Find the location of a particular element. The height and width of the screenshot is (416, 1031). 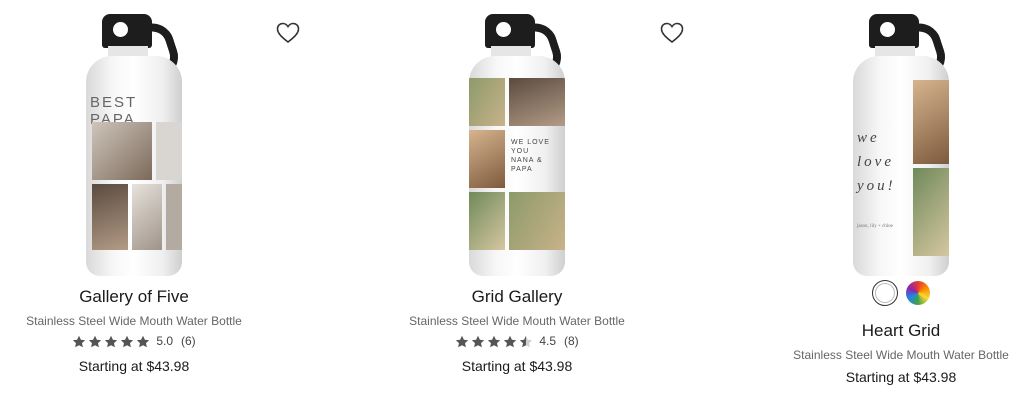

bottle-print-text: we love you! is located at coordinates (876, 162).